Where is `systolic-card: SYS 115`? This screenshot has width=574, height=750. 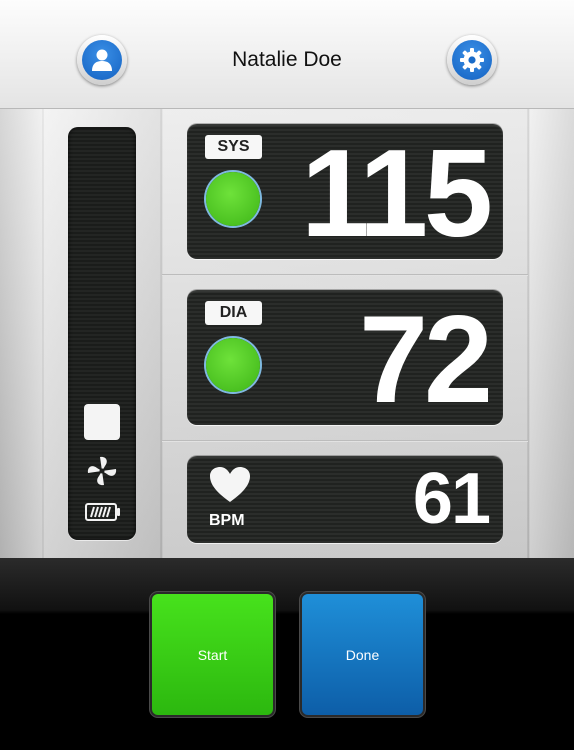 systolic-card: SYS 115 is located at coordinates (345, 191).